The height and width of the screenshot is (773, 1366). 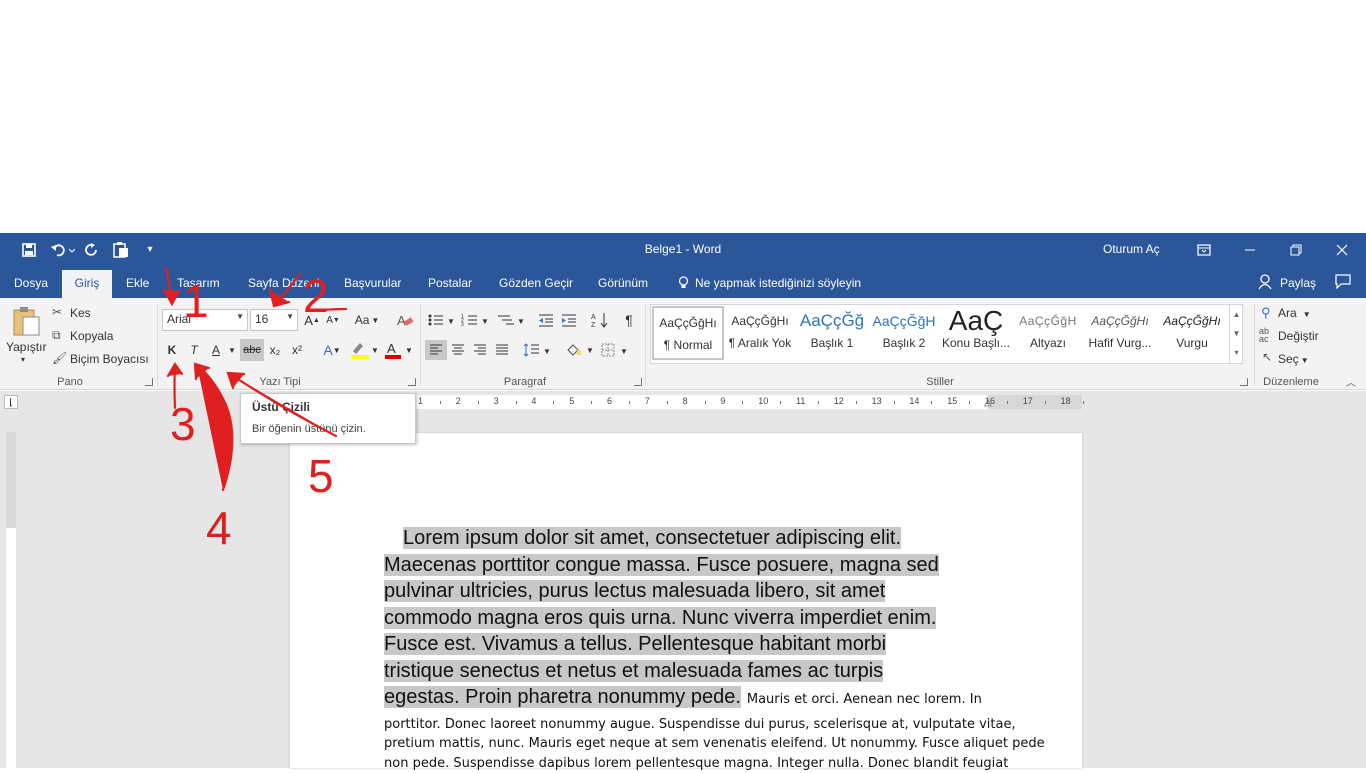 What do you see at coordinates (623, 284) in the screenshot?
I see `tab-view: Görünüm` at bounding box center [623, 284].